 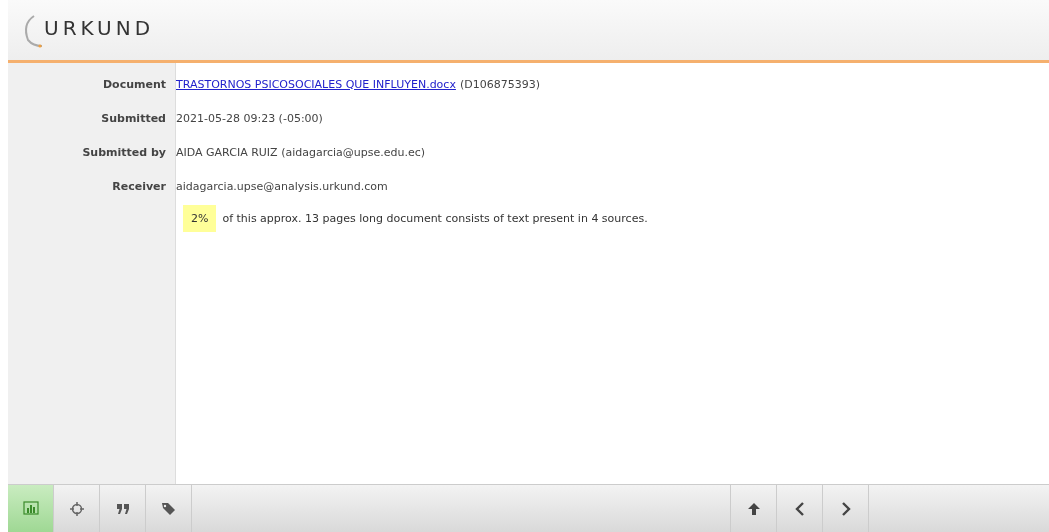 I want to click on field-value: (D106875393), so click(x=499, y=84).